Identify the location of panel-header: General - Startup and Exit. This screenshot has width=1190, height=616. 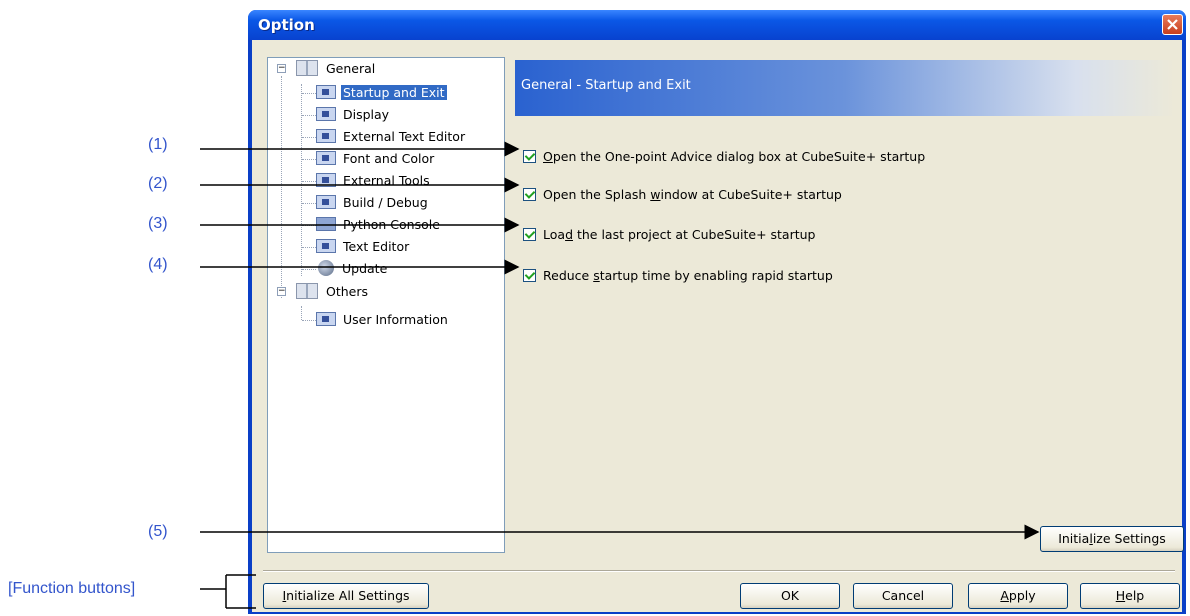
(845, 88).